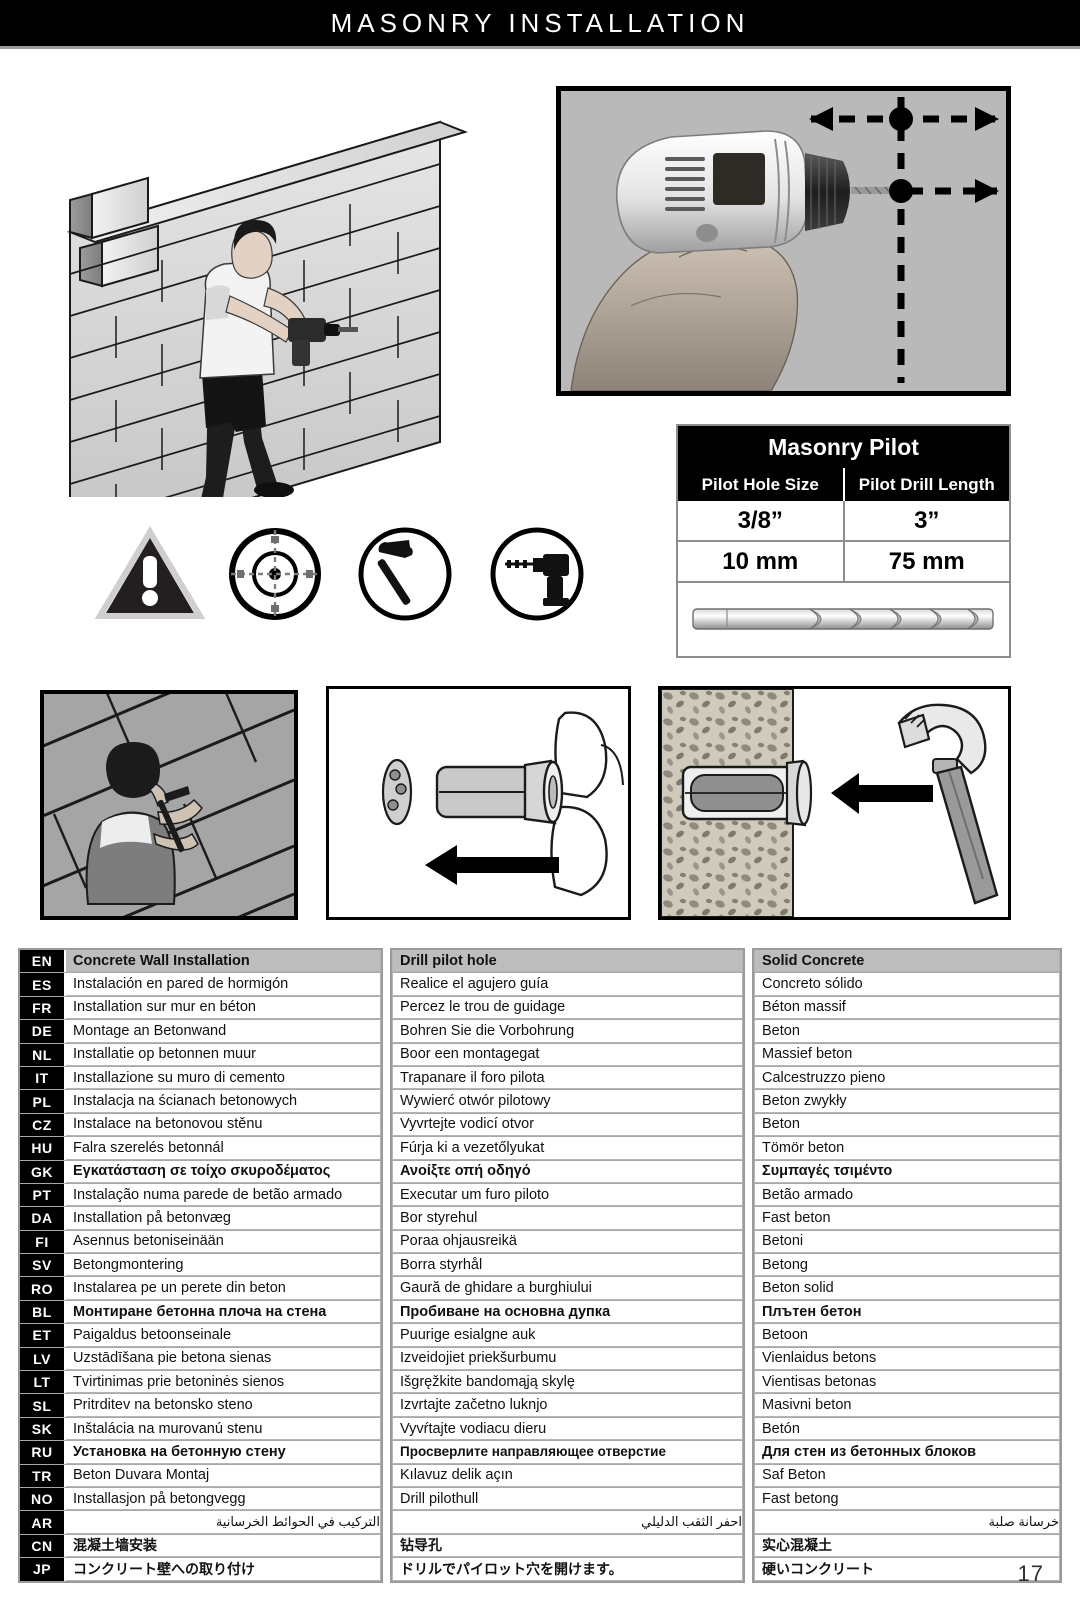 This screenshot has height=1618, width=1080. I want to click on table-row: Fast beton, so click(907, 1219).